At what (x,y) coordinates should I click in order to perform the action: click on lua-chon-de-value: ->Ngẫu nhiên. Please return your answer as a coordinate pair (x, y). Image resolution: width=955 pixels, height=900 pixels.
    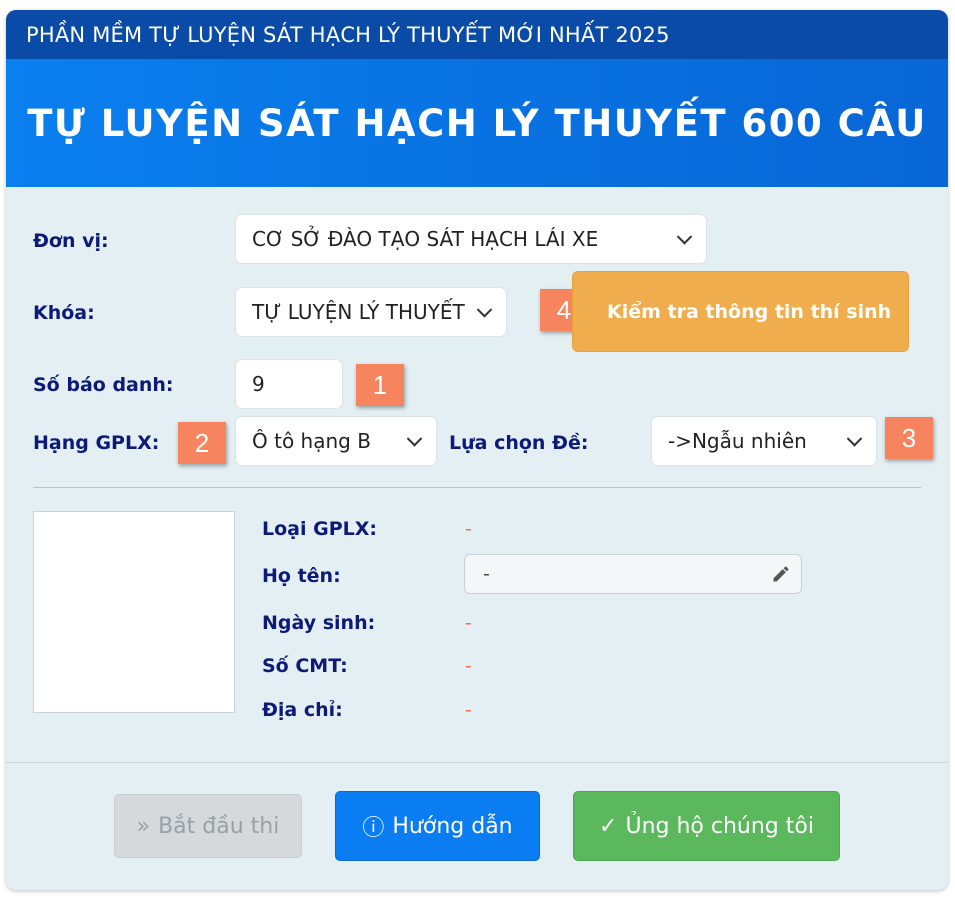
    Looking at the image, I should click on (737, 441).